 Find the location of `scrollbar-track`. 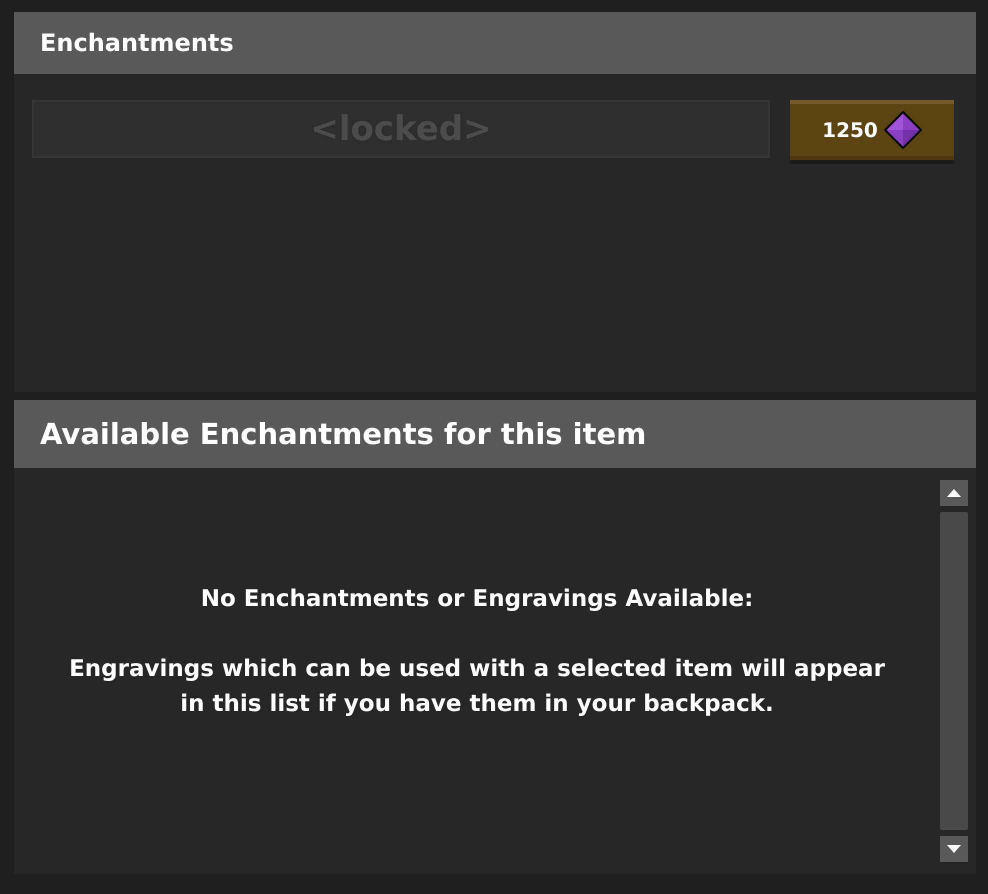

scrollbar-track is located at coordinates (954, 671).